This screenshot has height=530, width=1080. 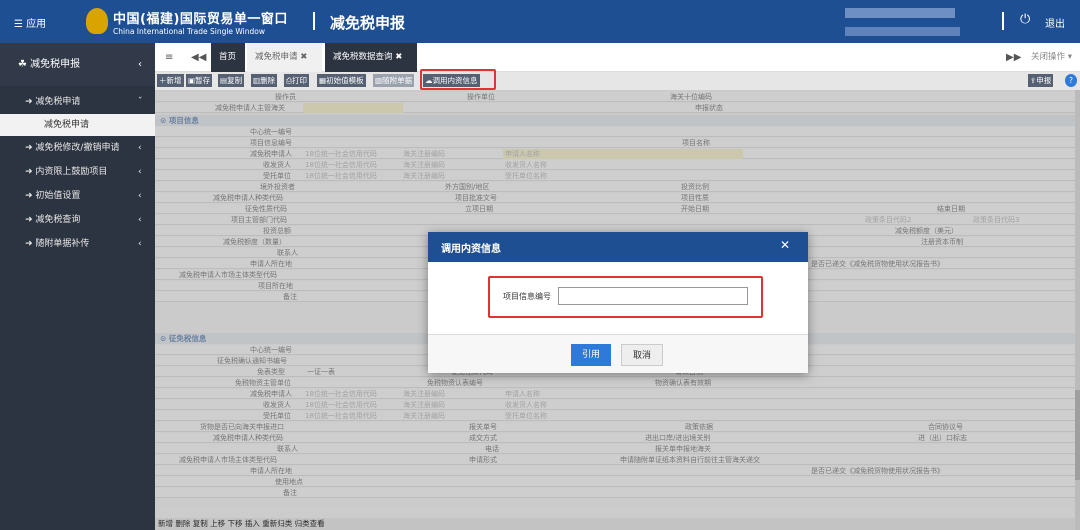 I want to click on logout-button: 退出, so click(x=1055, y=22).